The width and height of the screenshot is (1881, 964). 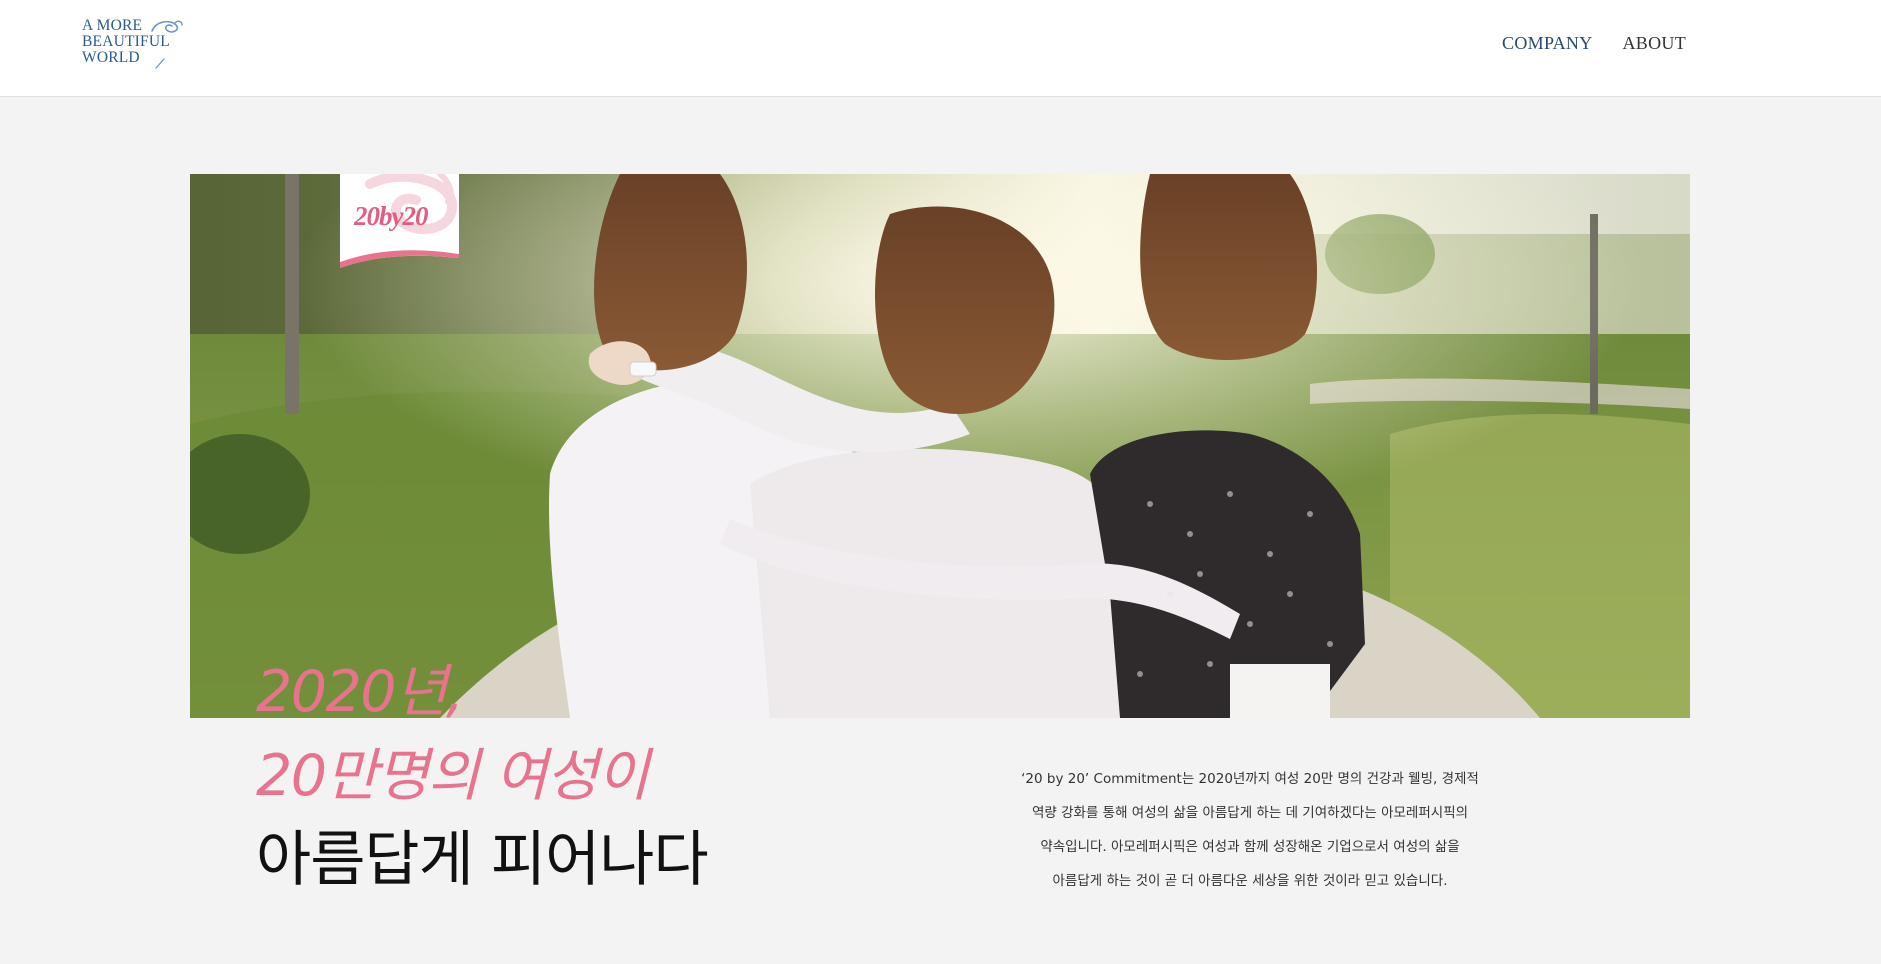 I want to click on swirl-icon, so click(x=167, y=26).